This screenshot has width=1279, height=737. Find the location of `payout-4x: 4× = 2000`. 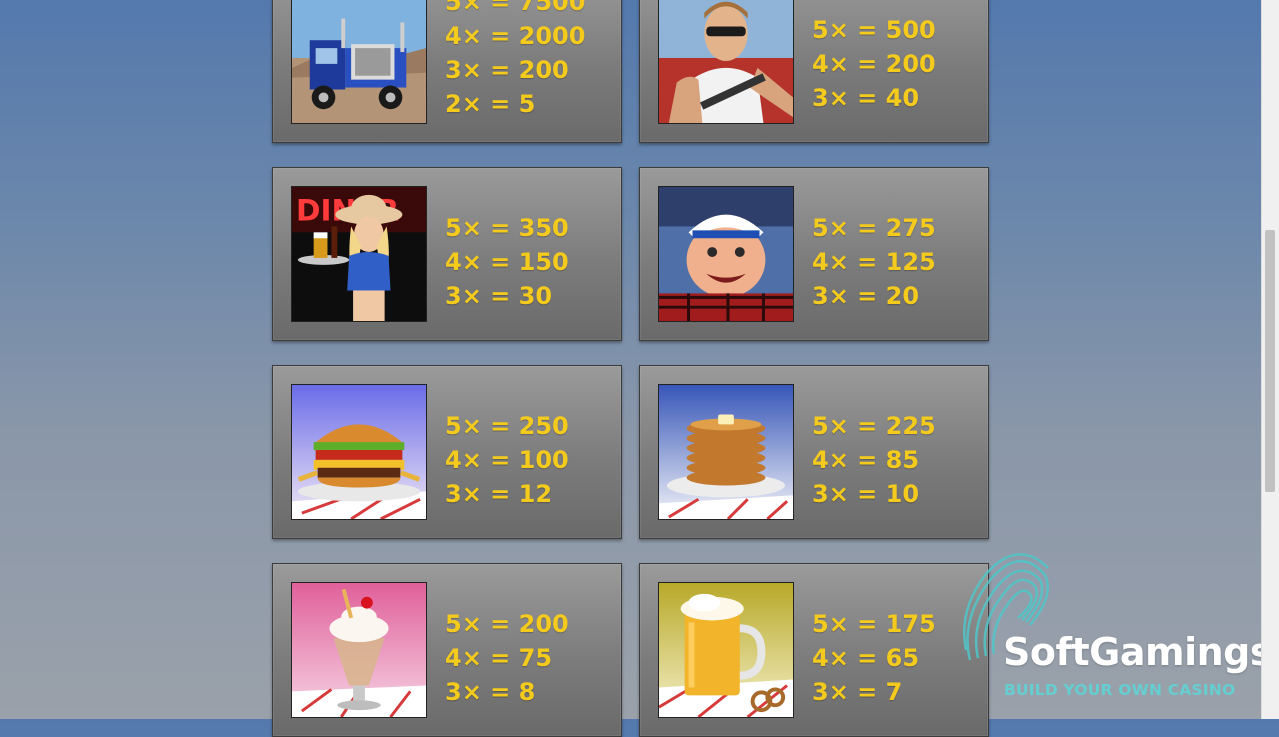

payout-4x: 4× = 2000 is located at coordinates (515, 36).